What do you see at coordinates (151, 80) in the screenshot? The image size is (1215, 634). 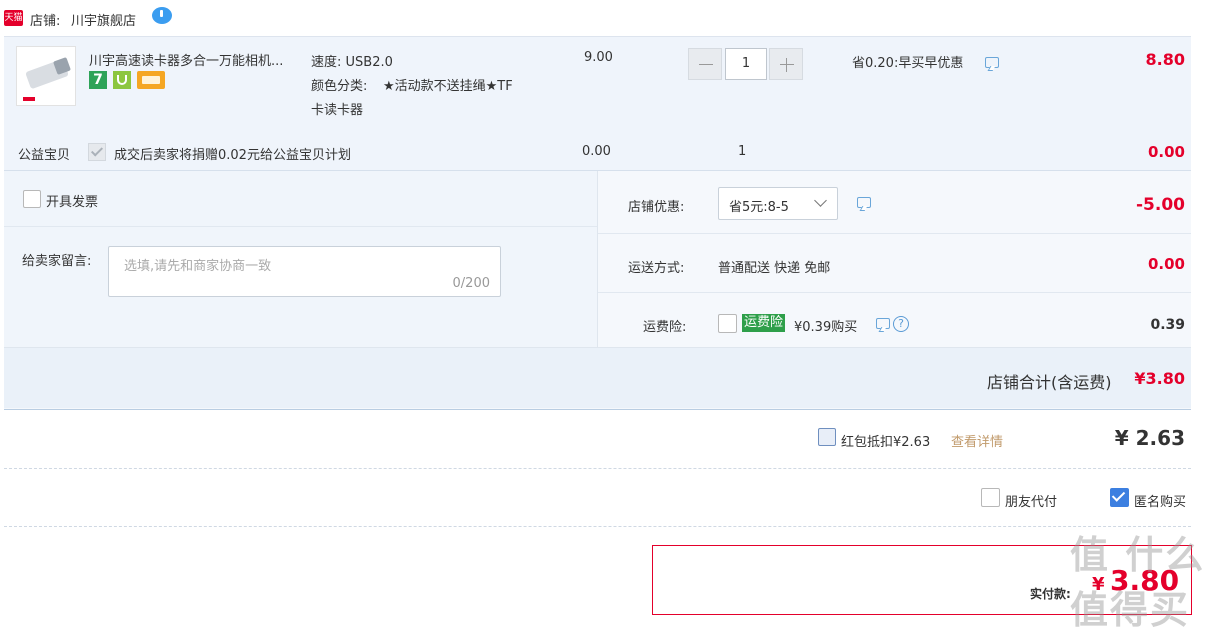 I see `credit-card-icon` at bounding box center [151, 80].